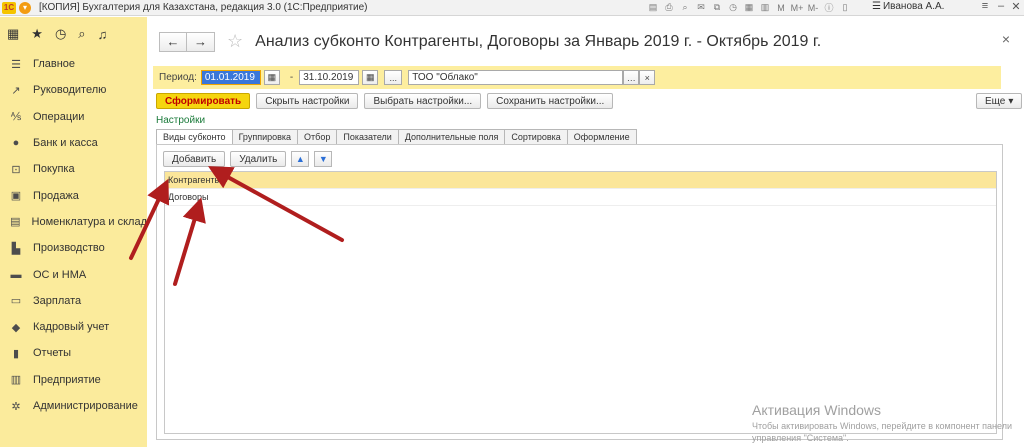  I want to click on reports-icon: ▮, so click(16, 353).